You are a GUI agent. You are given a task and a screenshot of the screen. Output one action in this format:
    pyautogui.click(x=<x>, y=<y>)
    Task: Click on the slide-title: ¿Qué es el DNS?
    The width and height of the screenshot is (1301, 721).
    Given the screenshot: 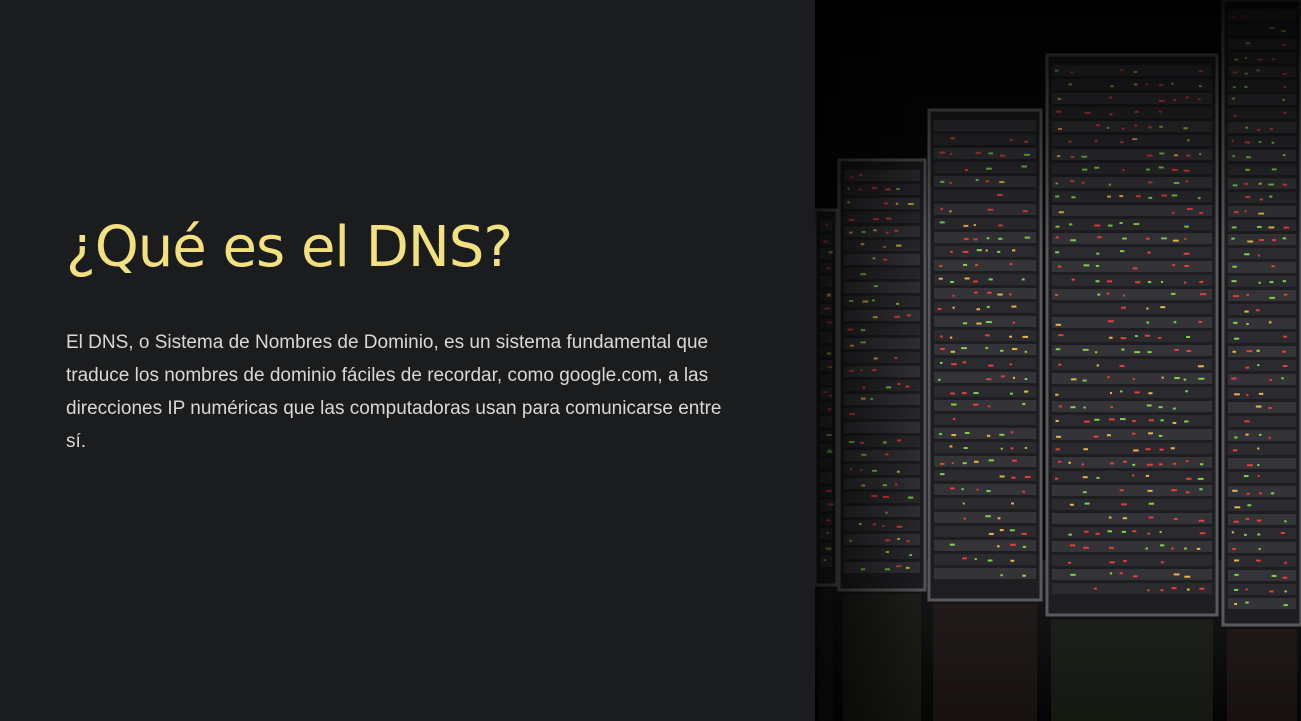 What is the action you would take?
    pyautogui.click(x=289, y=247)
    